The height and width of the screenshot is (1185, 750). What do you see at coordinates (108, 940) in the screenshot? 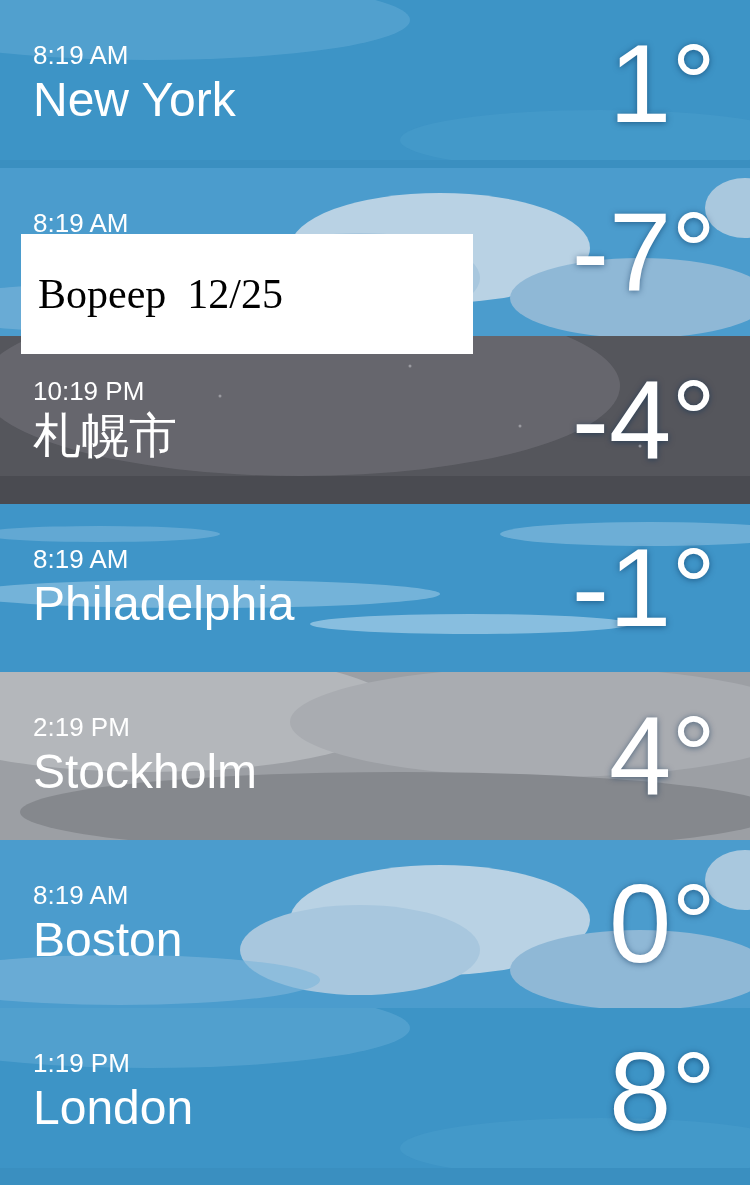
I see `city-name: Boston` at bounding box center [108, 940].